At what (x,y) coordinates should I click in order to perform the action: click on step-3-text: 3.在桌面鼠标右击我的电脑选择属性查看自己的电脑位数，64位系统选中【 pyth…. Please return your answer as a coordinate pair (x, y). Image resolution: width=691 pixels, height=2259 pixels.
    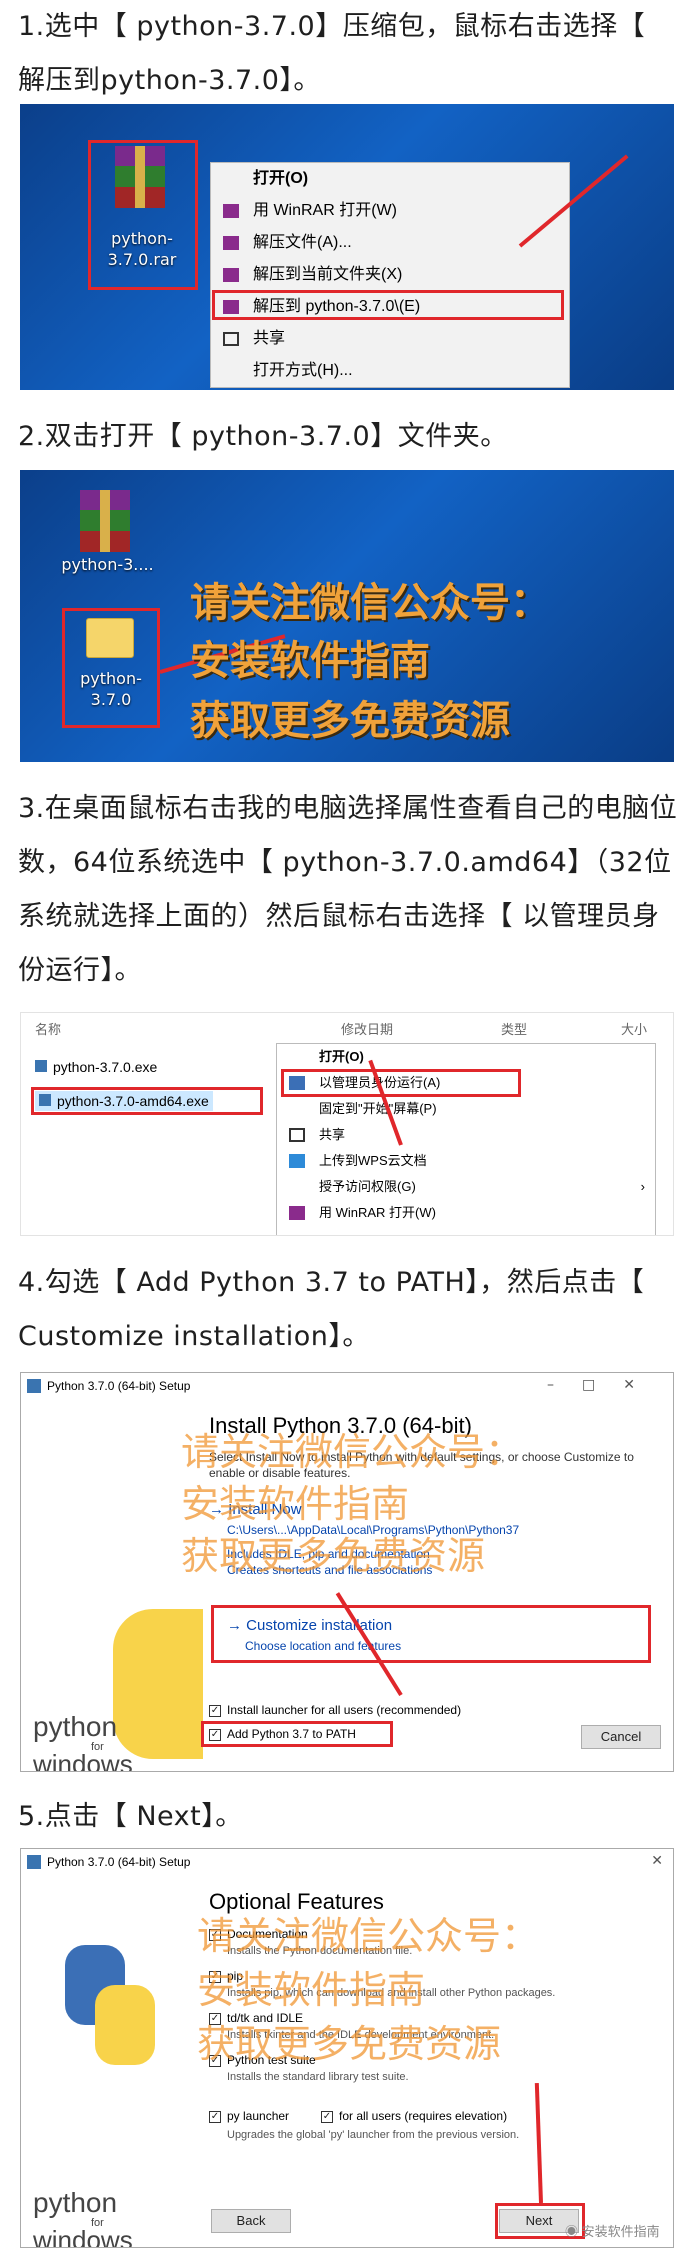
    Looking at the image, I should click on (348, 889).